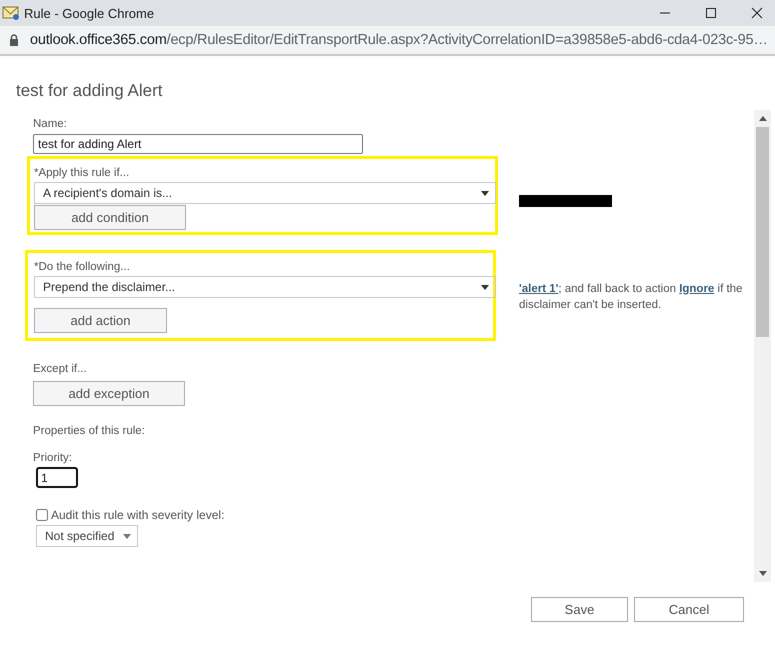  I want to click on window-title: Rule - Google Chrome, so click(90, 13).